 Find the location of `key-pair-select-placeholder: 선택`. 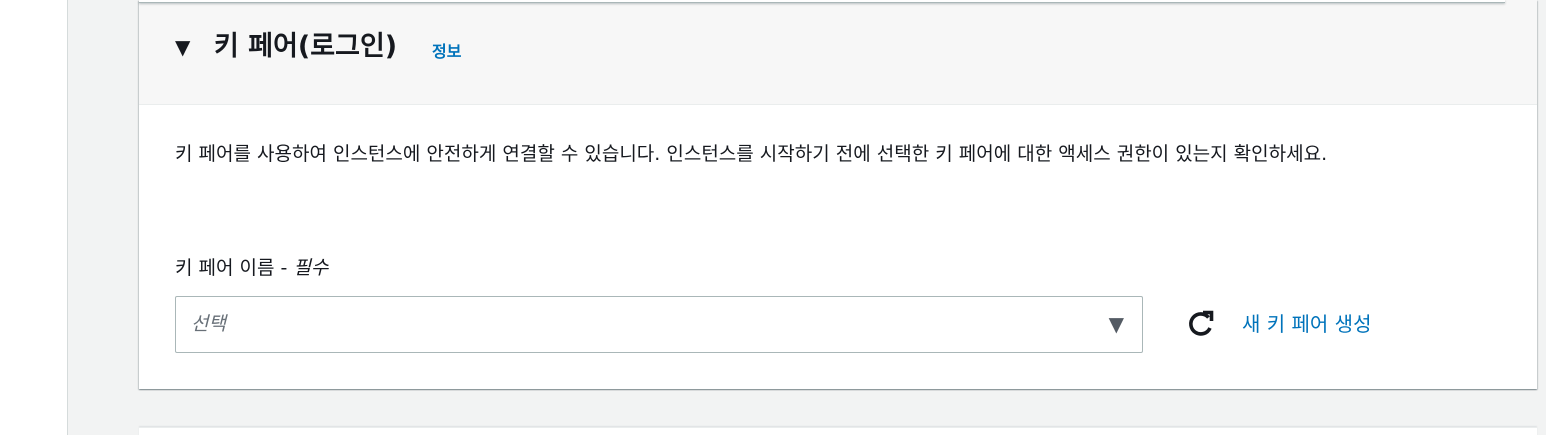

key-pair-select-placeholder: 선택 is located at coordinates (208, 324).